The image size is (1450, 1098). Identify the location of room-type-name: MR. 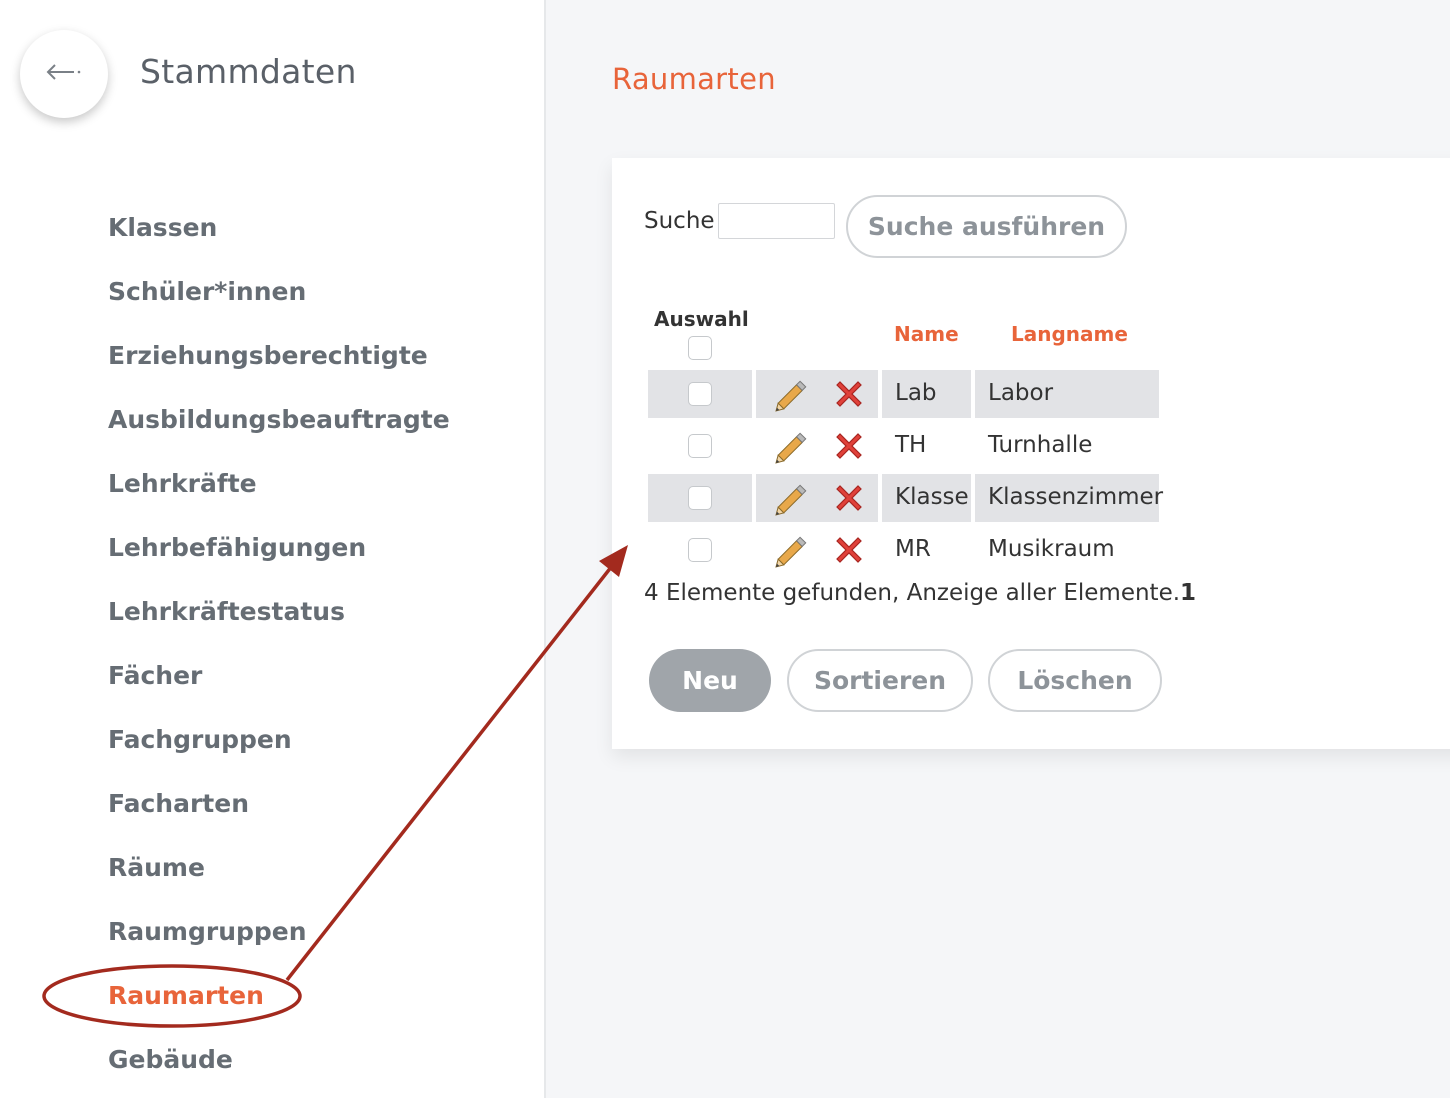
(913, 549).